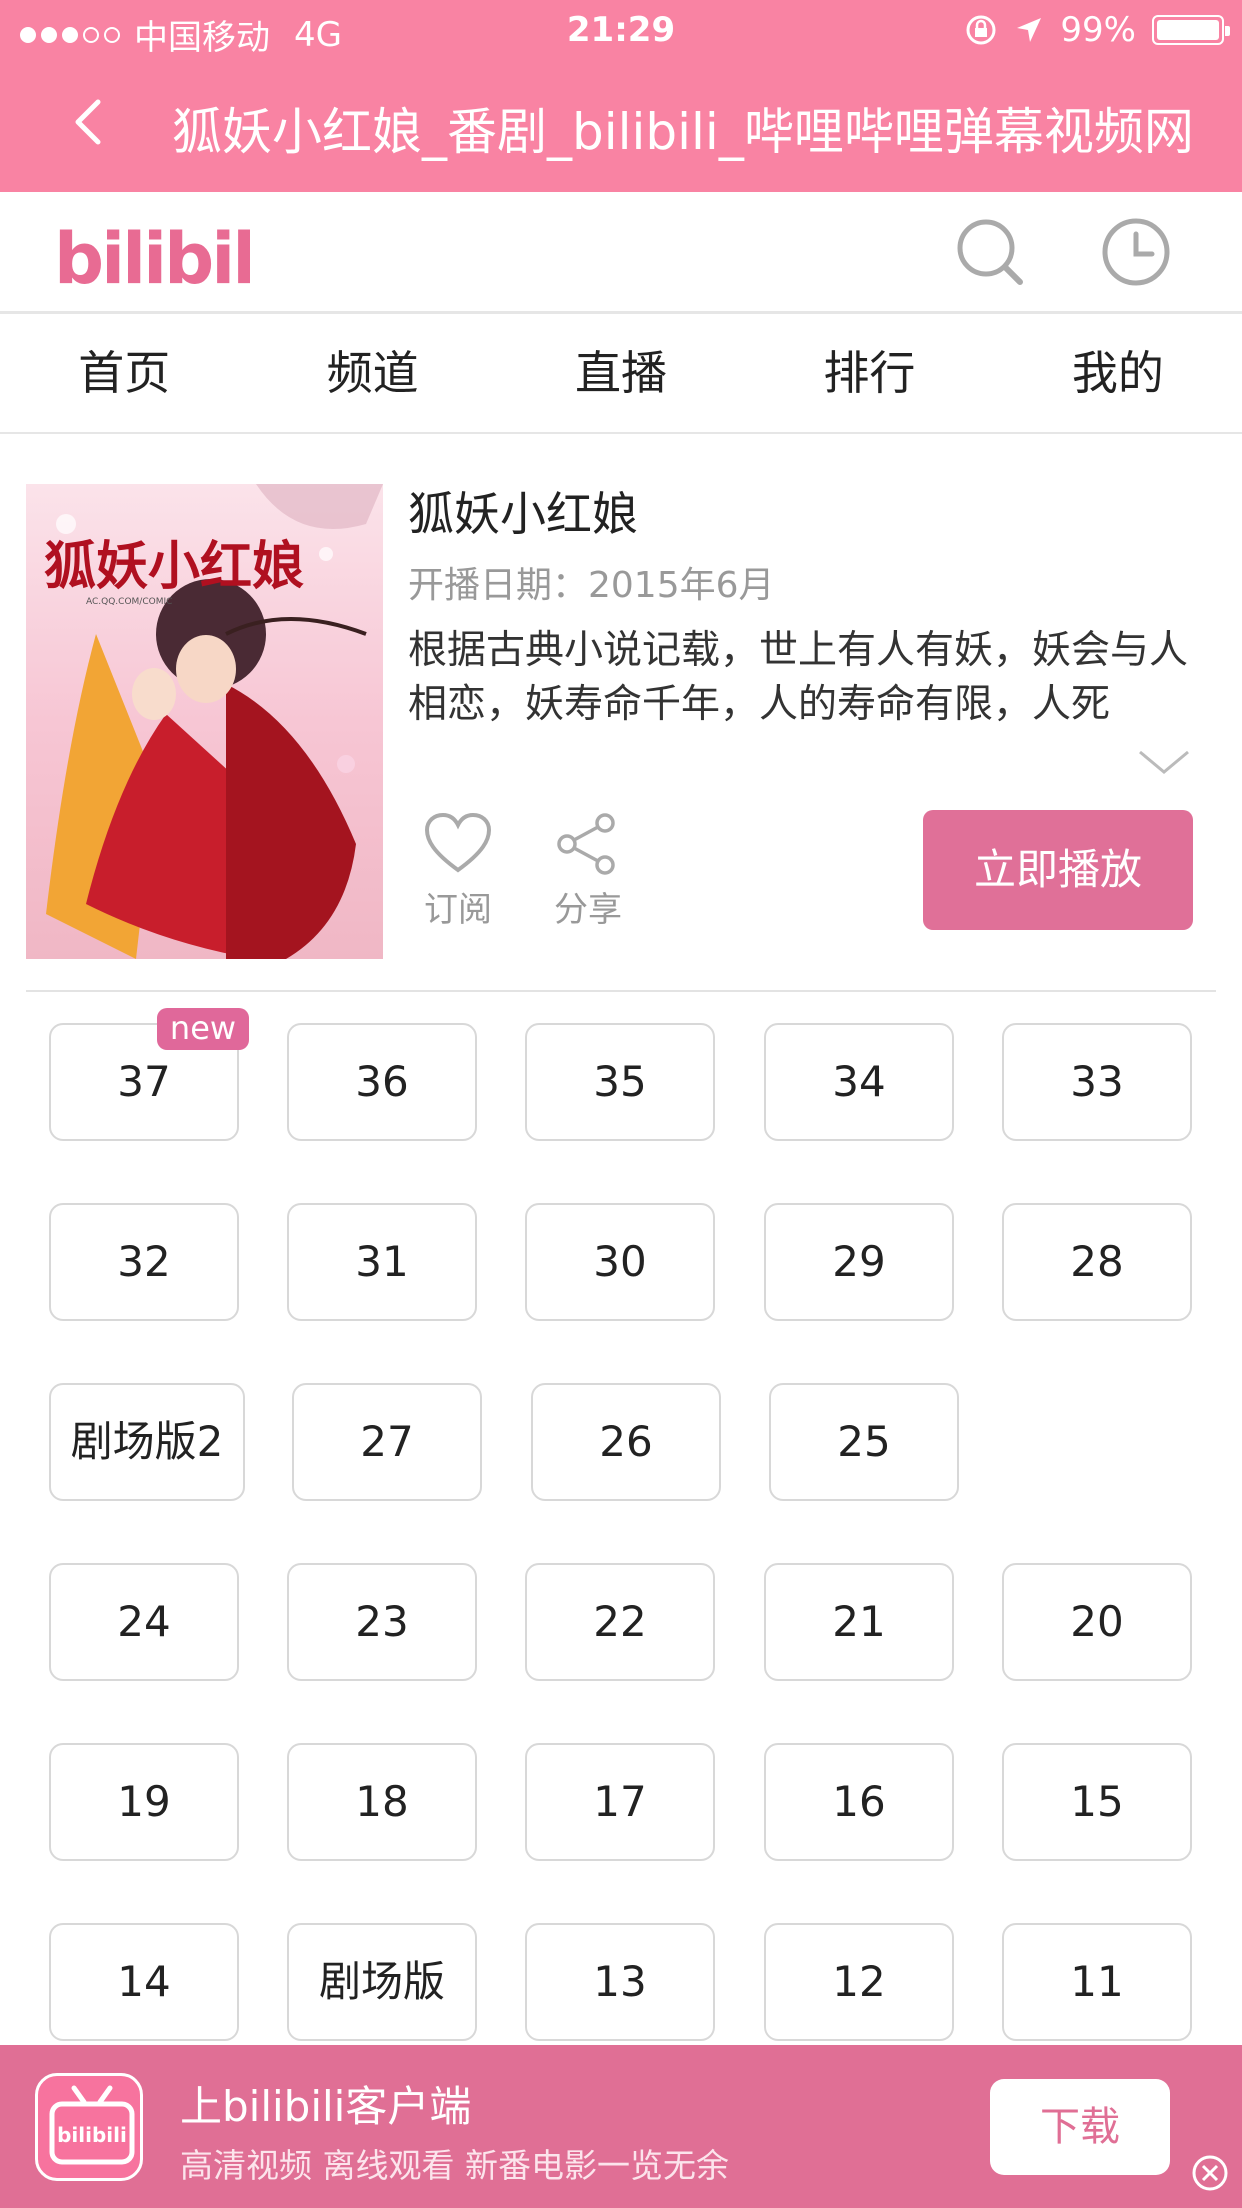 The image size is (1242, 2208). Describe the element at coordinates (981, 30) in the screenshot. I see `rotation-lock-icon` at that location.